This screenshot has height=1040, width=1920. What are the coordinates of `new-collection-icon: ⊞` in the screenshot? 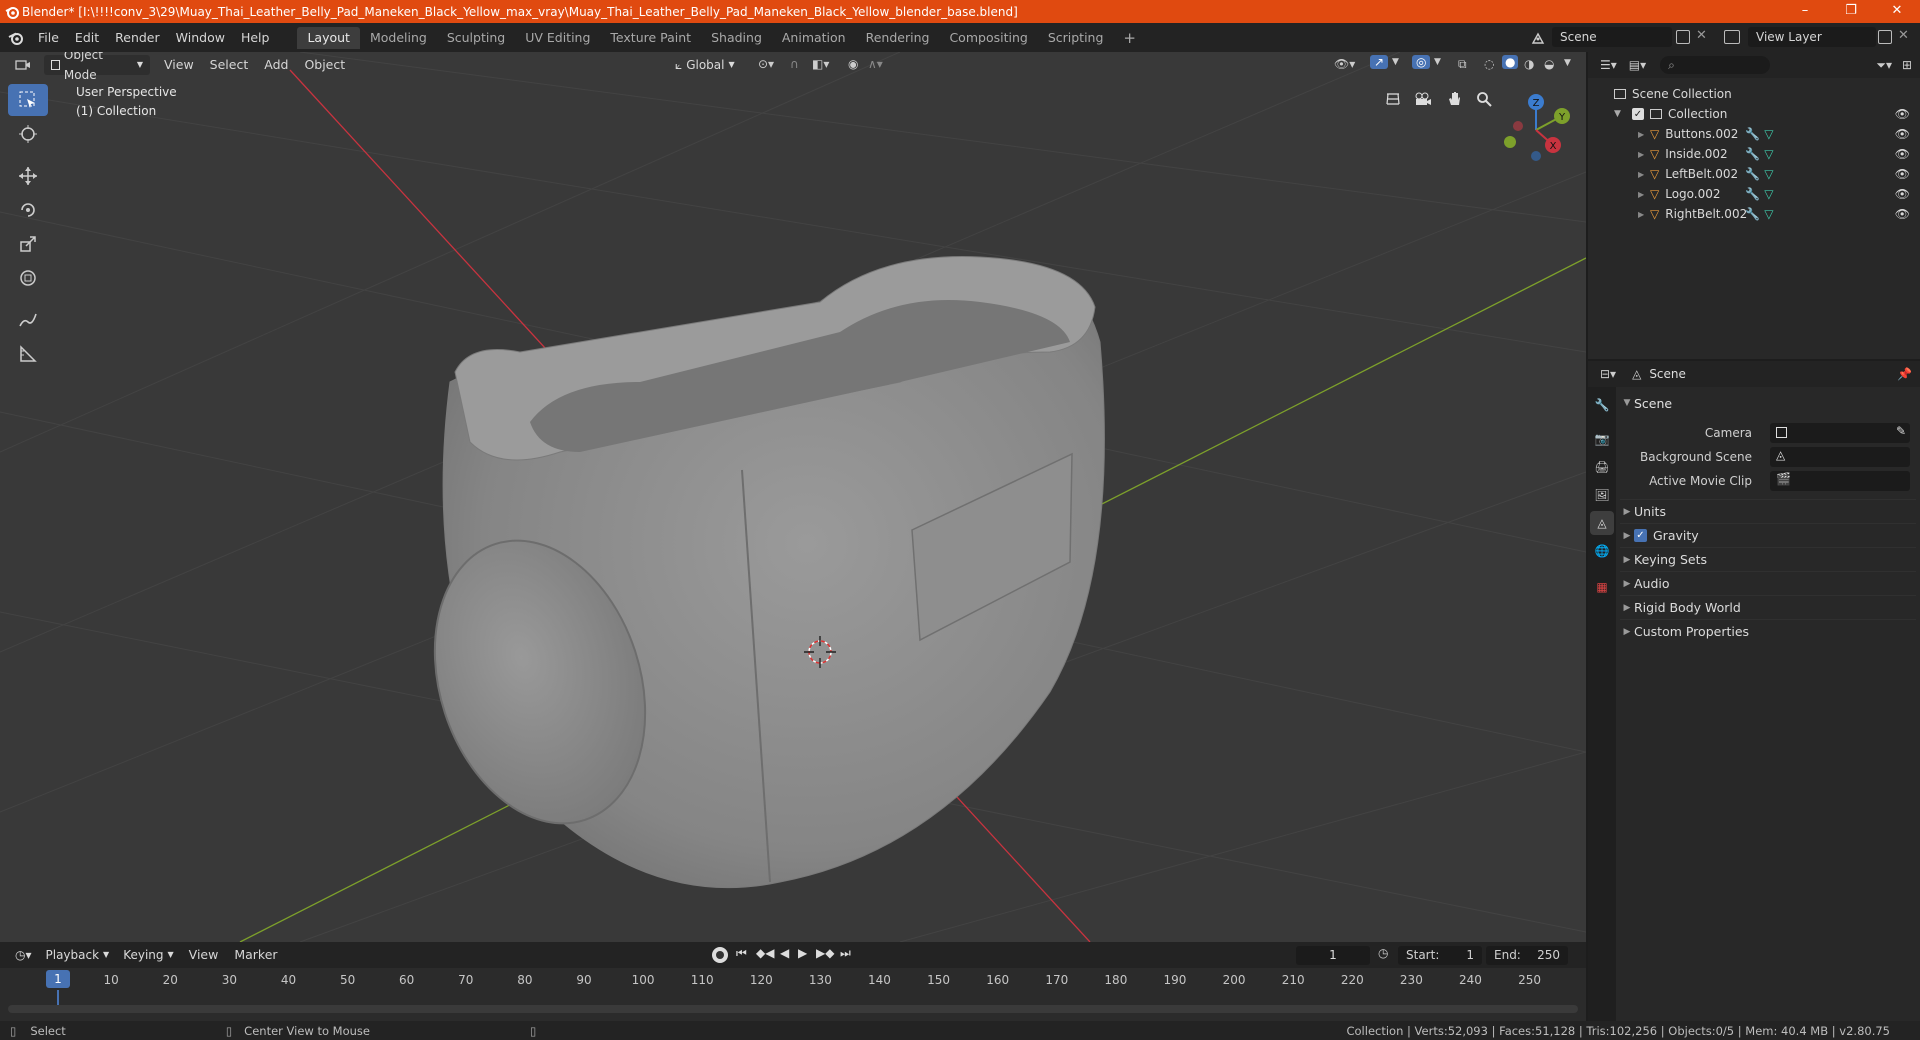 It's located at (1907, 65).